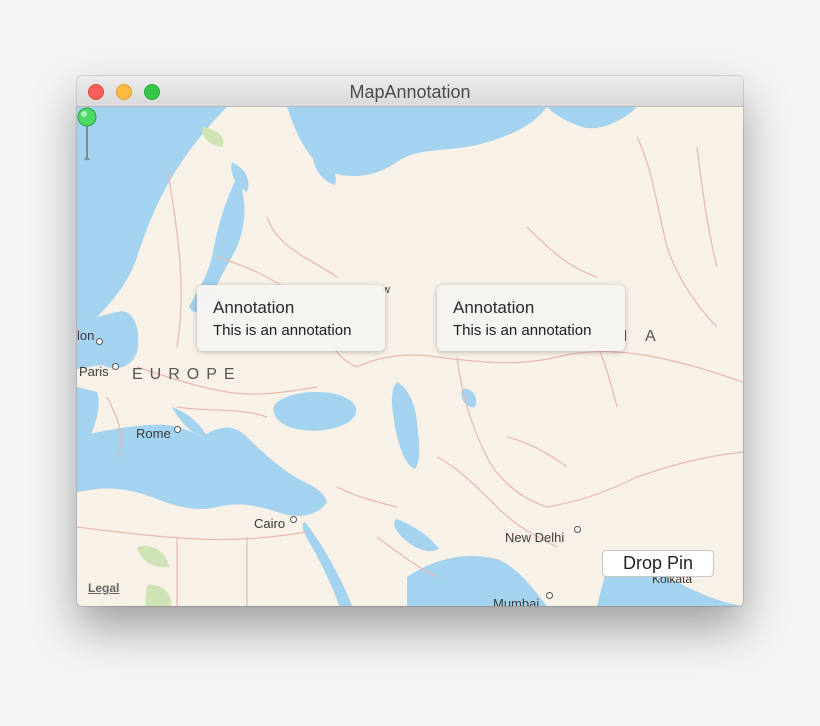 Image resolution: width=820 pixels, height=726 pixels. Describe the element at coordinates (549, 595) in the screenshot. I see `mumbai-dot-icon` at that location.